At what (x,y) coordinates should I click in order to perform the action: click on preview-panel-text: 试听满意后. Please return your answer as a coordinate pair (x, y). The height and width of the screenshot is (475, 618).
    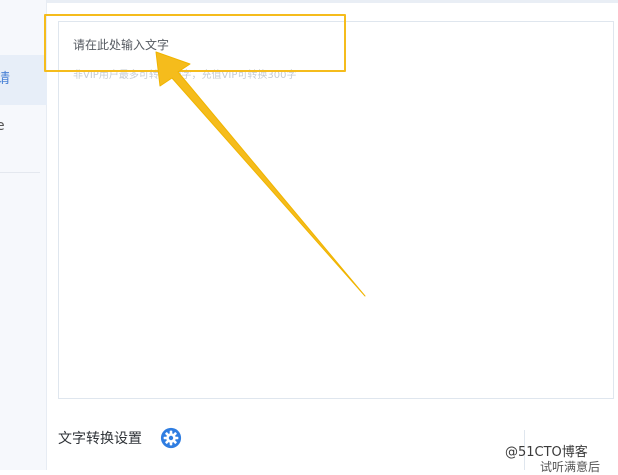
    Looking at the image, I should click on (570, 467).